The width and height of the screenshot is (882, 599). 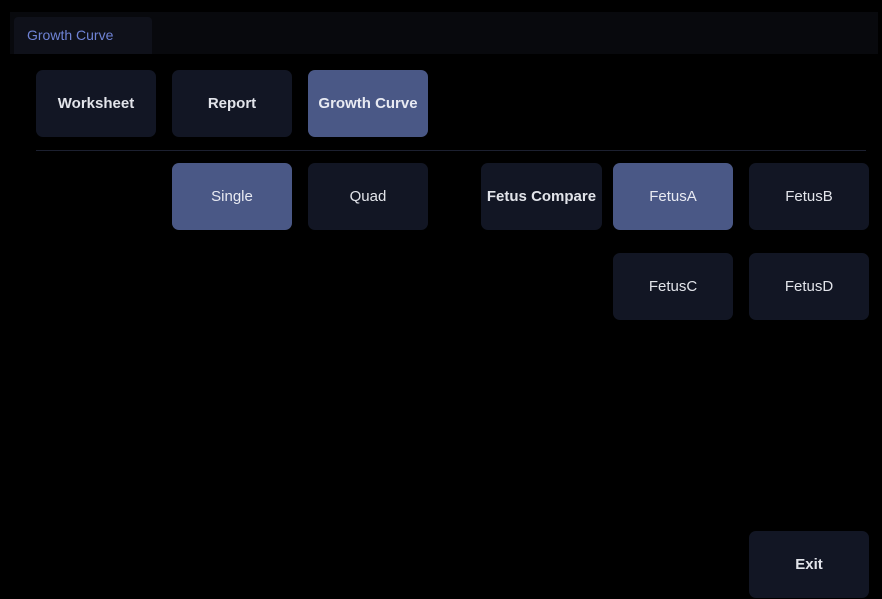 I want to click on fetus-a-button: FetusA, so click(x=673, y=196).